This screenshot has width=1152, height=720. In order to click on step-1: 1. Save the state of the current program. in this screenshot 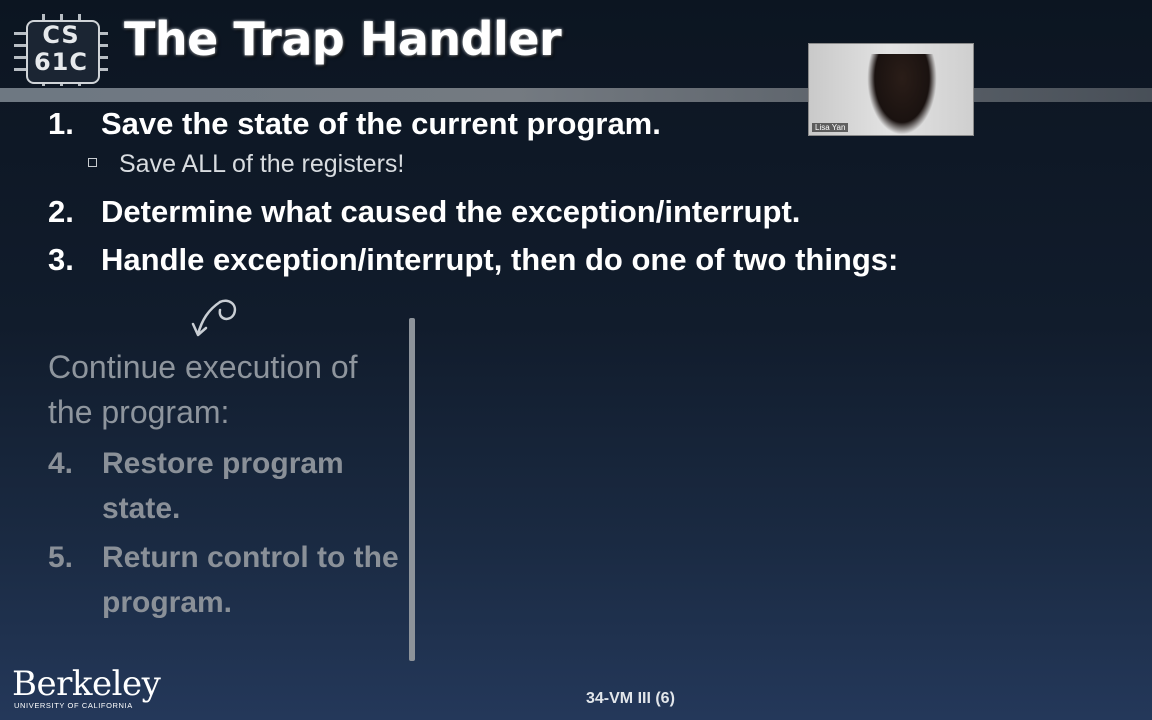, I will do `click(354, 124)`.